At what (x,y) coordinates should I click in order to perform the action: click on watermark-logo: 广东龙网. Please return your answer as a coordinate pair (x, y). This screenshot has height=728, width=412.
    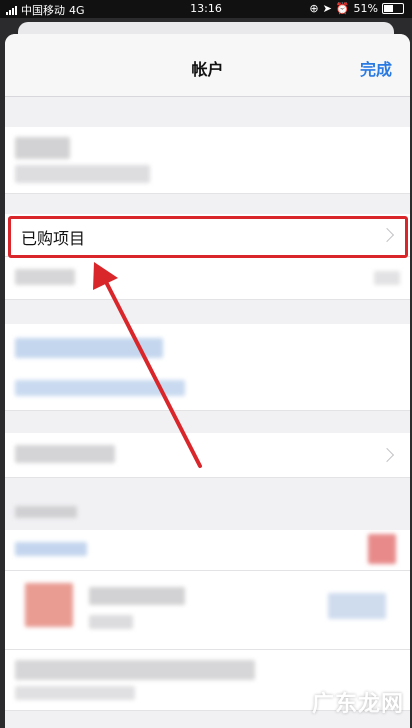
    Looking at the image, I should click on (357, 704).